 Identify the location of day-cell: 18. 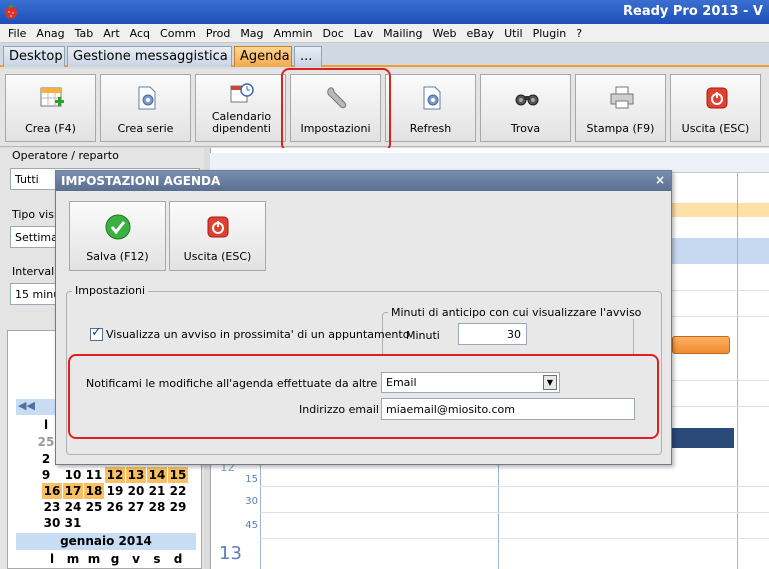
(94, 491).